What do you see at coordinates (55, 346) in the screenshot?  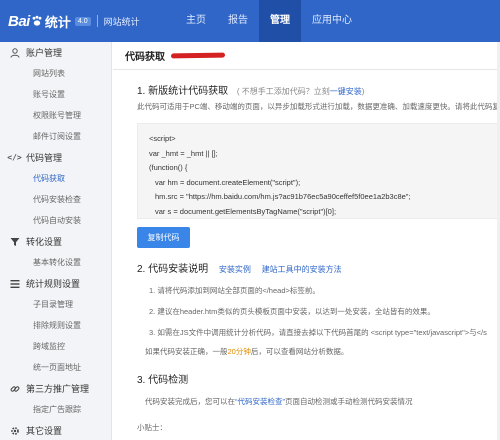 I see `sidebar-item-cross-domain: 跨域监控` at bounding box center [55, 346].